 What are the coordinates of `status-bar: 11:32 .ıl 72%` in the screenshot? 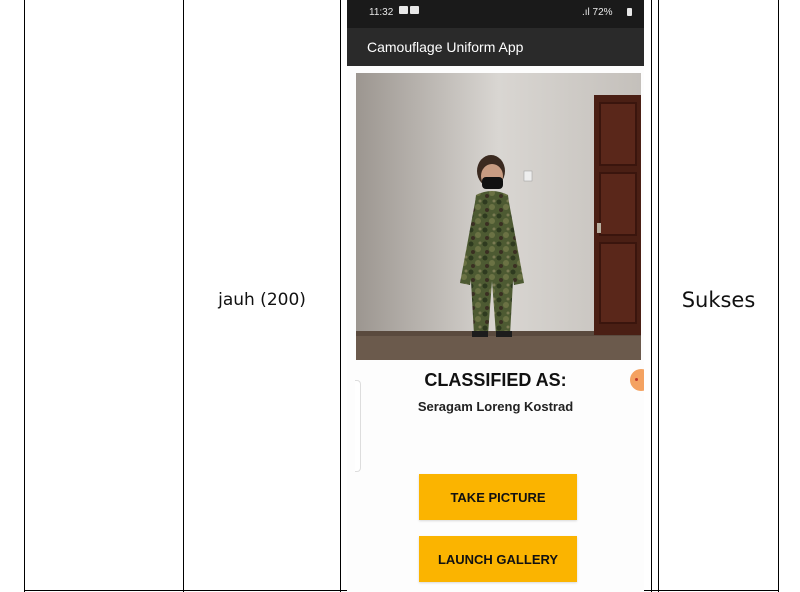 It's located at (495, 14).